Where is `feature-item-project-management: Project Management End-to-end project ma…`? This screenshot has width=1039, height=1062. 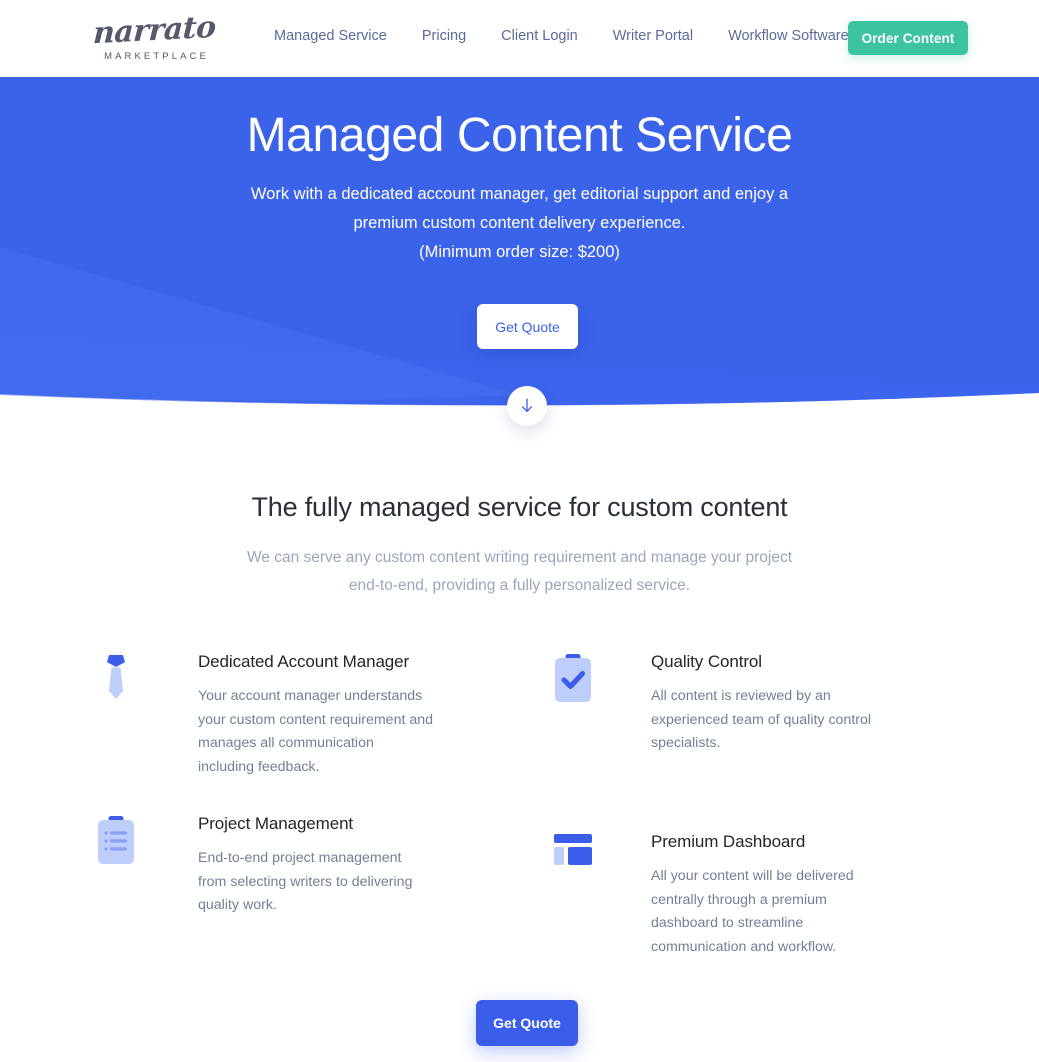 feature-item-project-management: Project Management End-to-end project ma… is located at coordinates (260, 865).